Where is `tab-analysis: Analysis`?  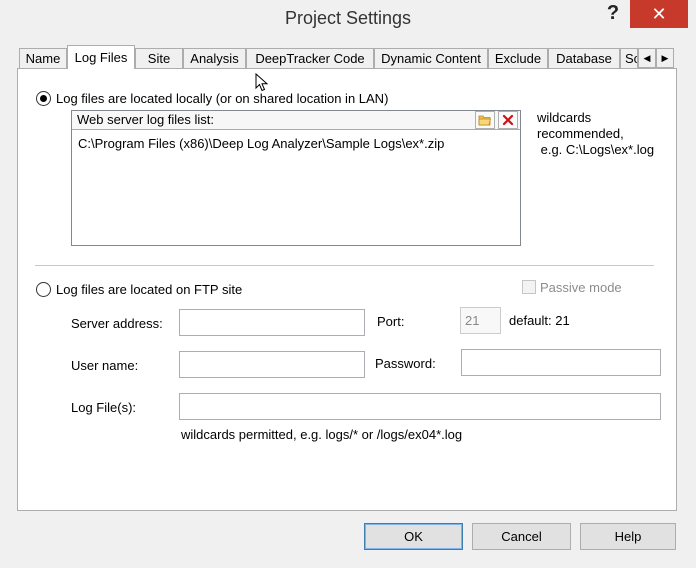
tab-analysis: Analysis is located at coordinates (214, 58).